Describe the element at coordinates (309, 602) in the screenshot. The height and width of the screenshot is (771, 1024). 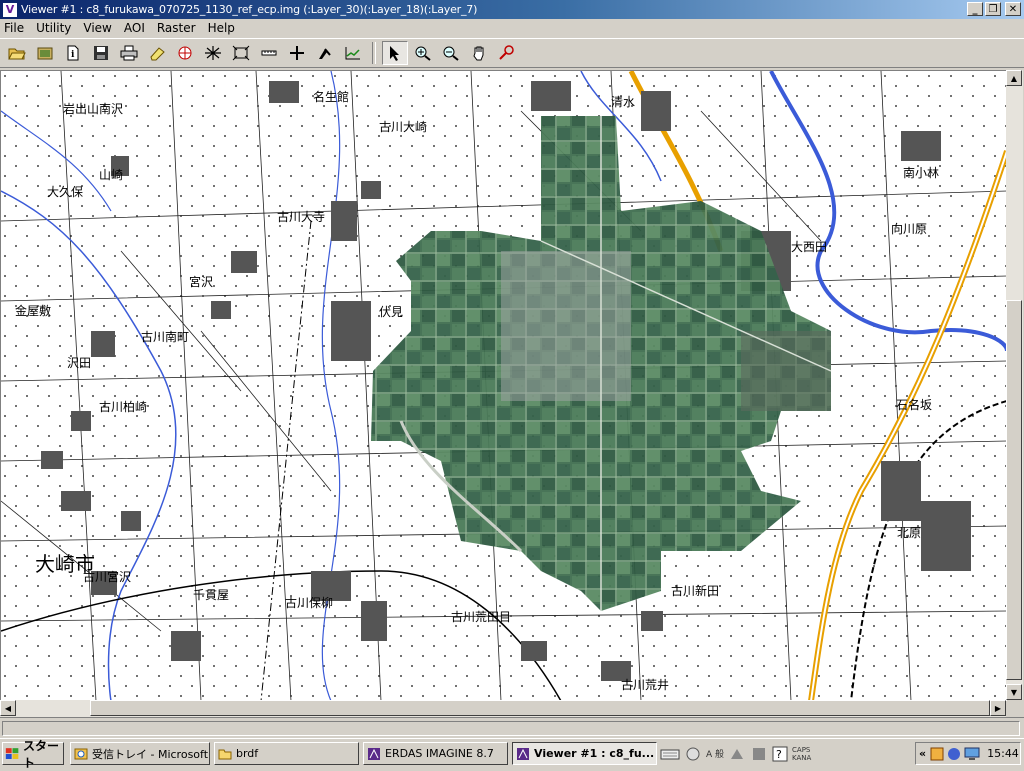
I see `place-label: 古川保柳` at that location.